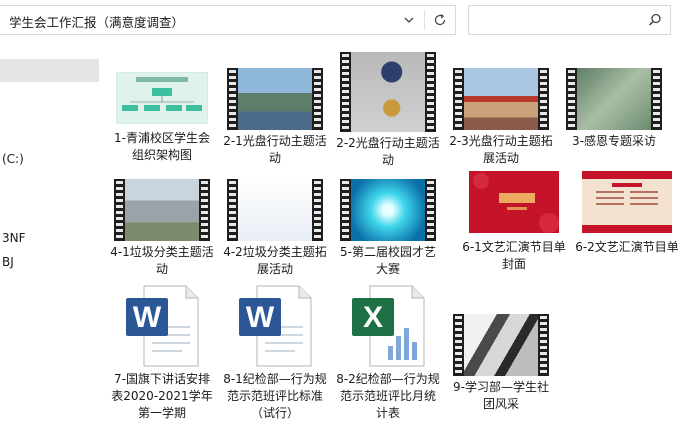  Describe the element at coordinates (501, 396) in the screenshot. I see `file-name: 9-学习部—学生社团风采` at that location.